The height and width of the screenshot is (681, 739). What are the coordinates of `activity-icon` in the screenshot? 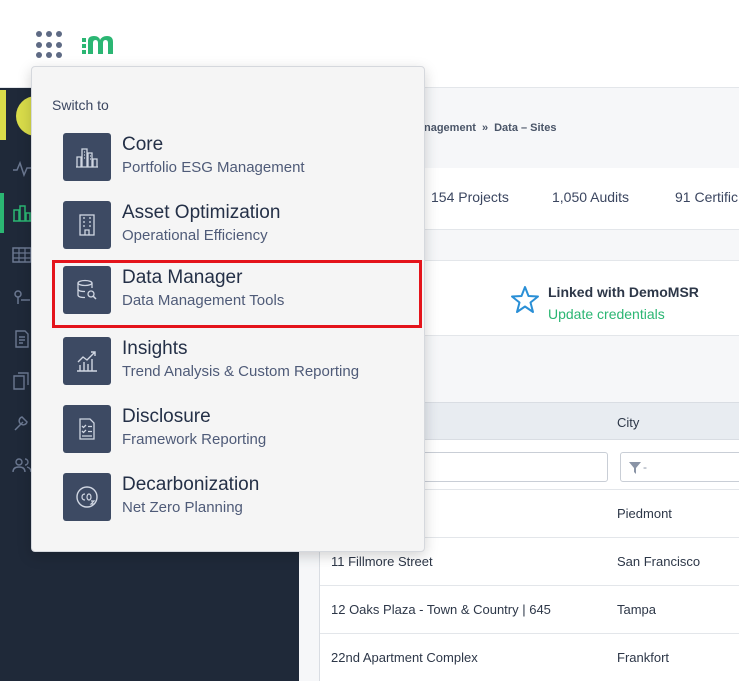 It's located at (22, 169).